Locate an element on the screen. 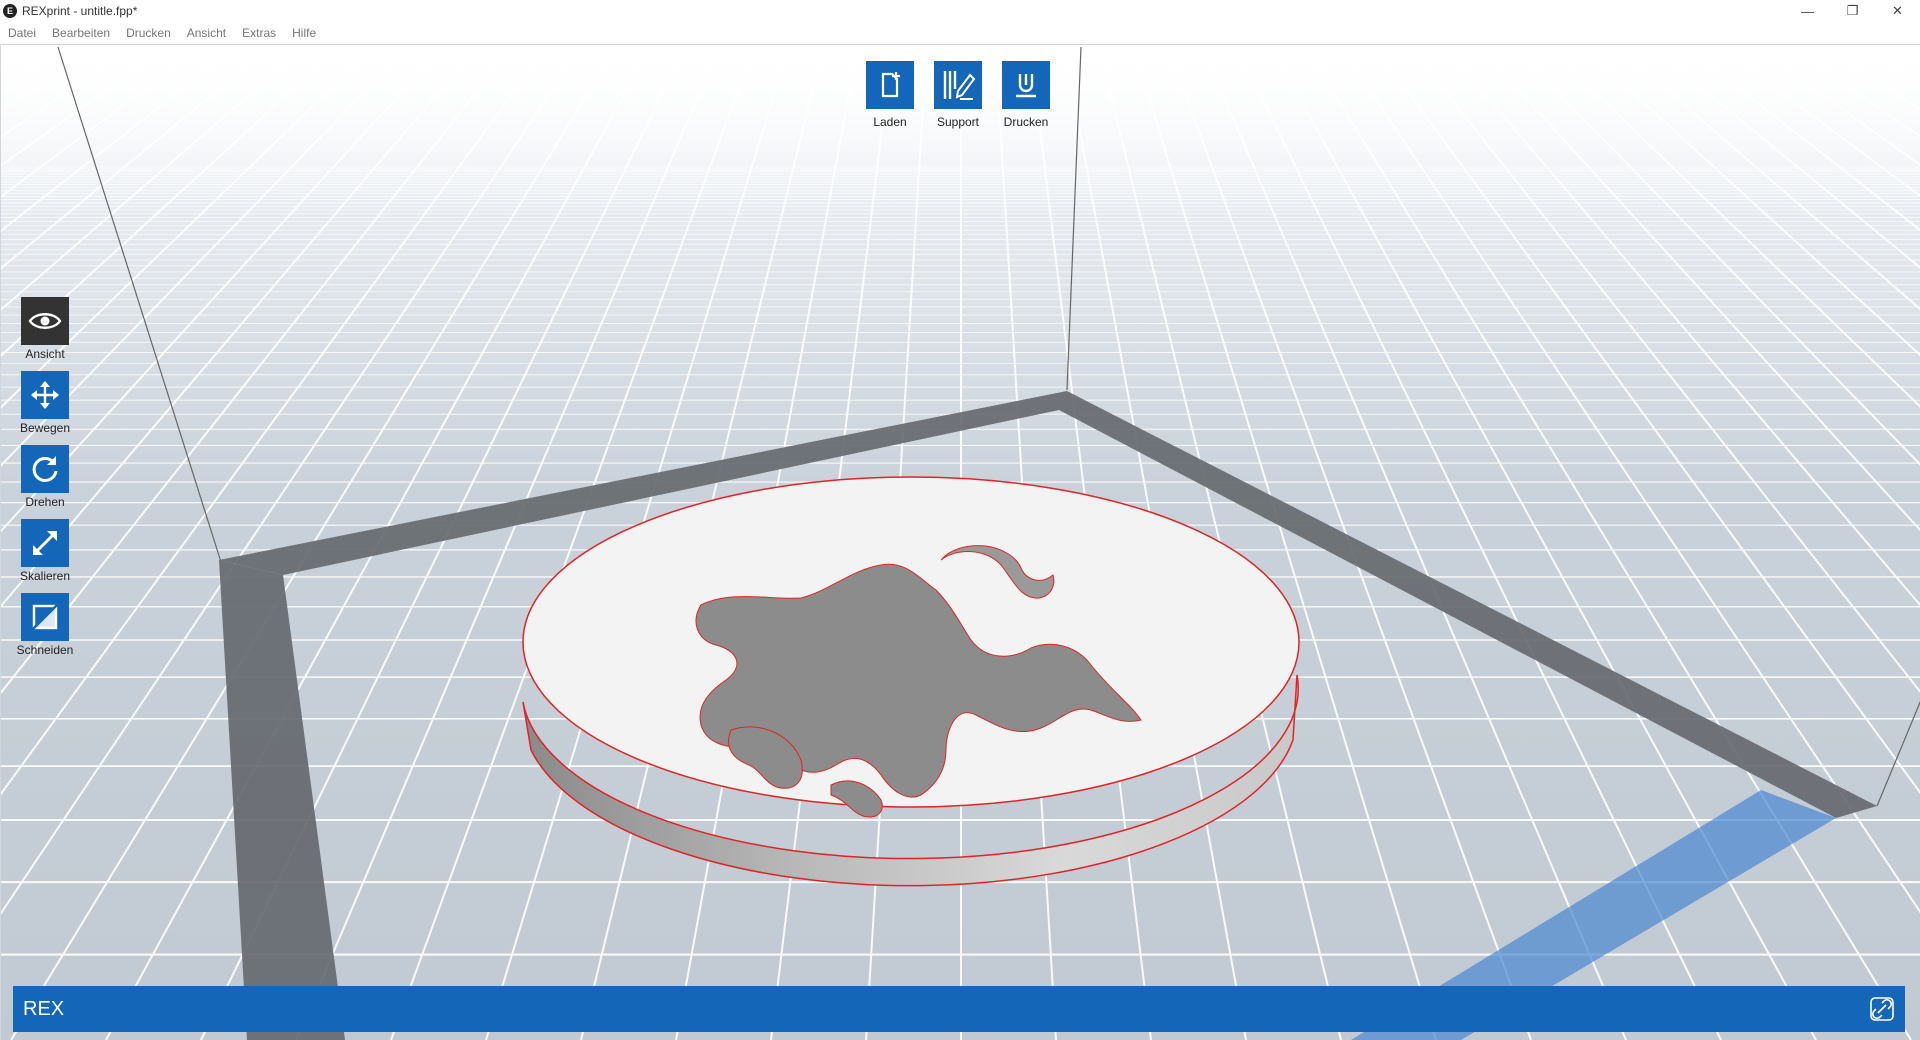 The height and width of the screenshot is (1040, 1920). menu-bearbeiten: Bearbeiten is located at coordinates (81, 33).